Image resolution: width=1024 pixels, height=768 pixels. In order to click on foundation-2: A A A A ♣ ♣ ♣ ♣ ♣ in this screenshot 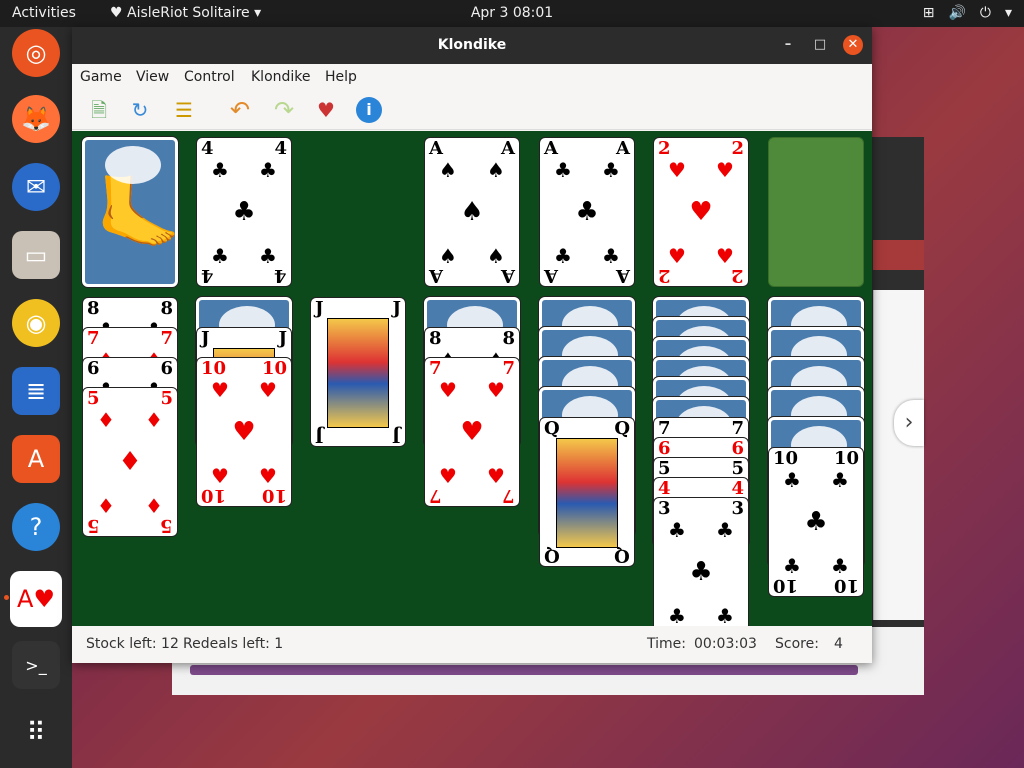, I will do `click(587, 212)`.